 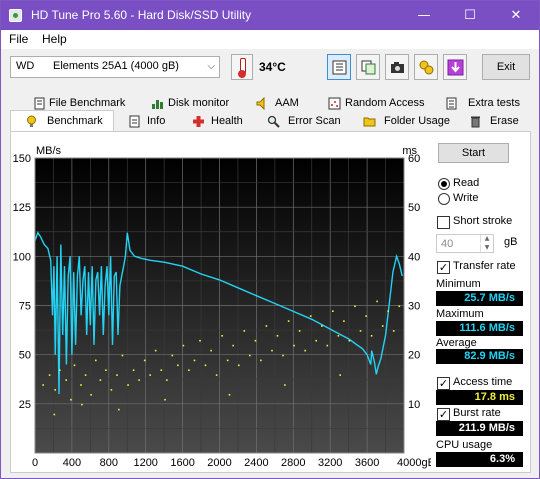 I want to click on drive-select: WD Elements 25A1 (4000 gB) ⌵, so click(x=115, y=67).